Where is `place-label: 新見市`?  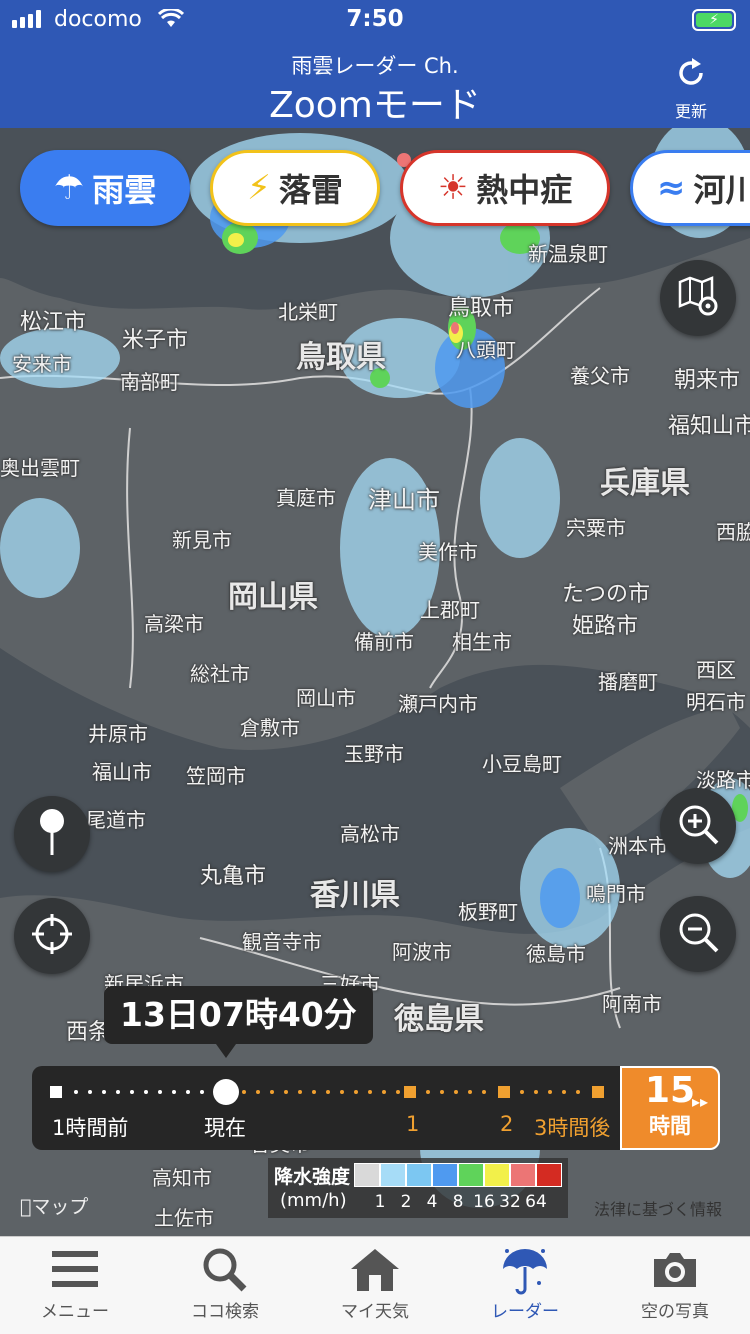 place-label: 新見市 is located at coordinates (202, 540).